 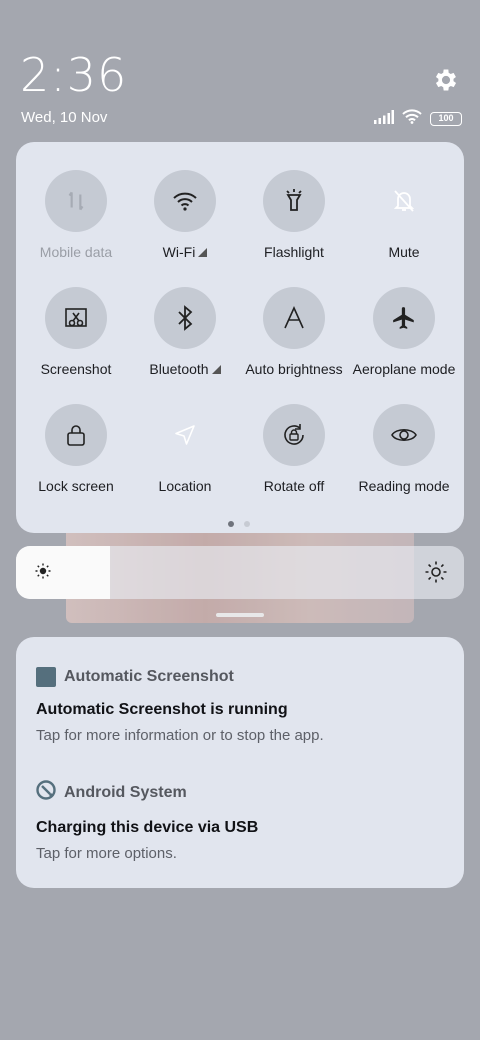 I want to click on notification-title: Automatic Screenshot is running, so click(x=162, y=709).